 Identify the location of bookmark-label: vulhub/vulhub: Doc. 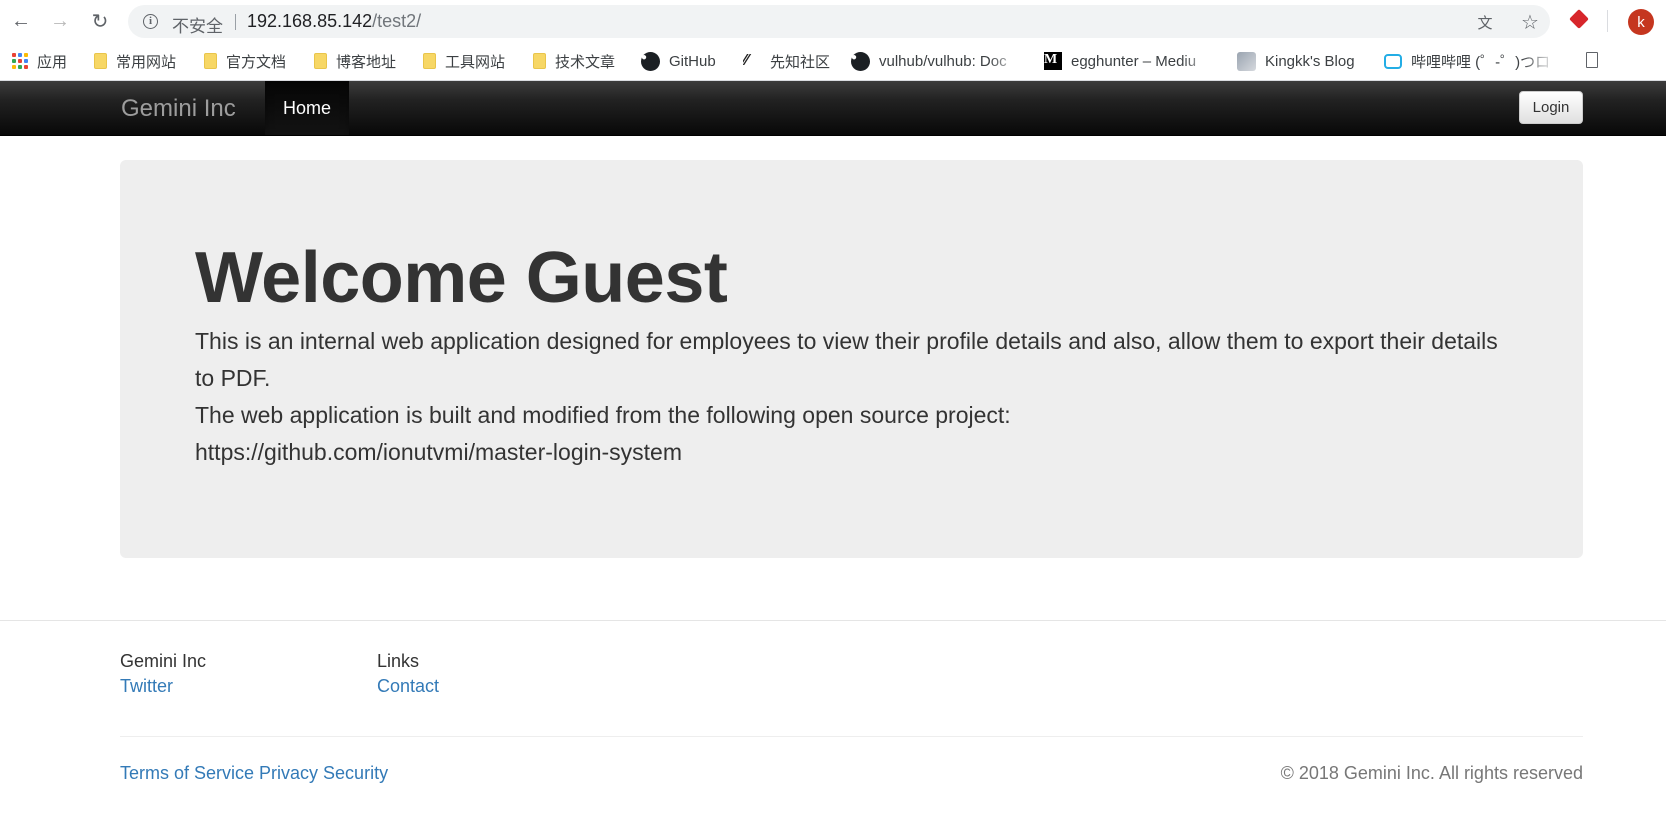
(943, 61).